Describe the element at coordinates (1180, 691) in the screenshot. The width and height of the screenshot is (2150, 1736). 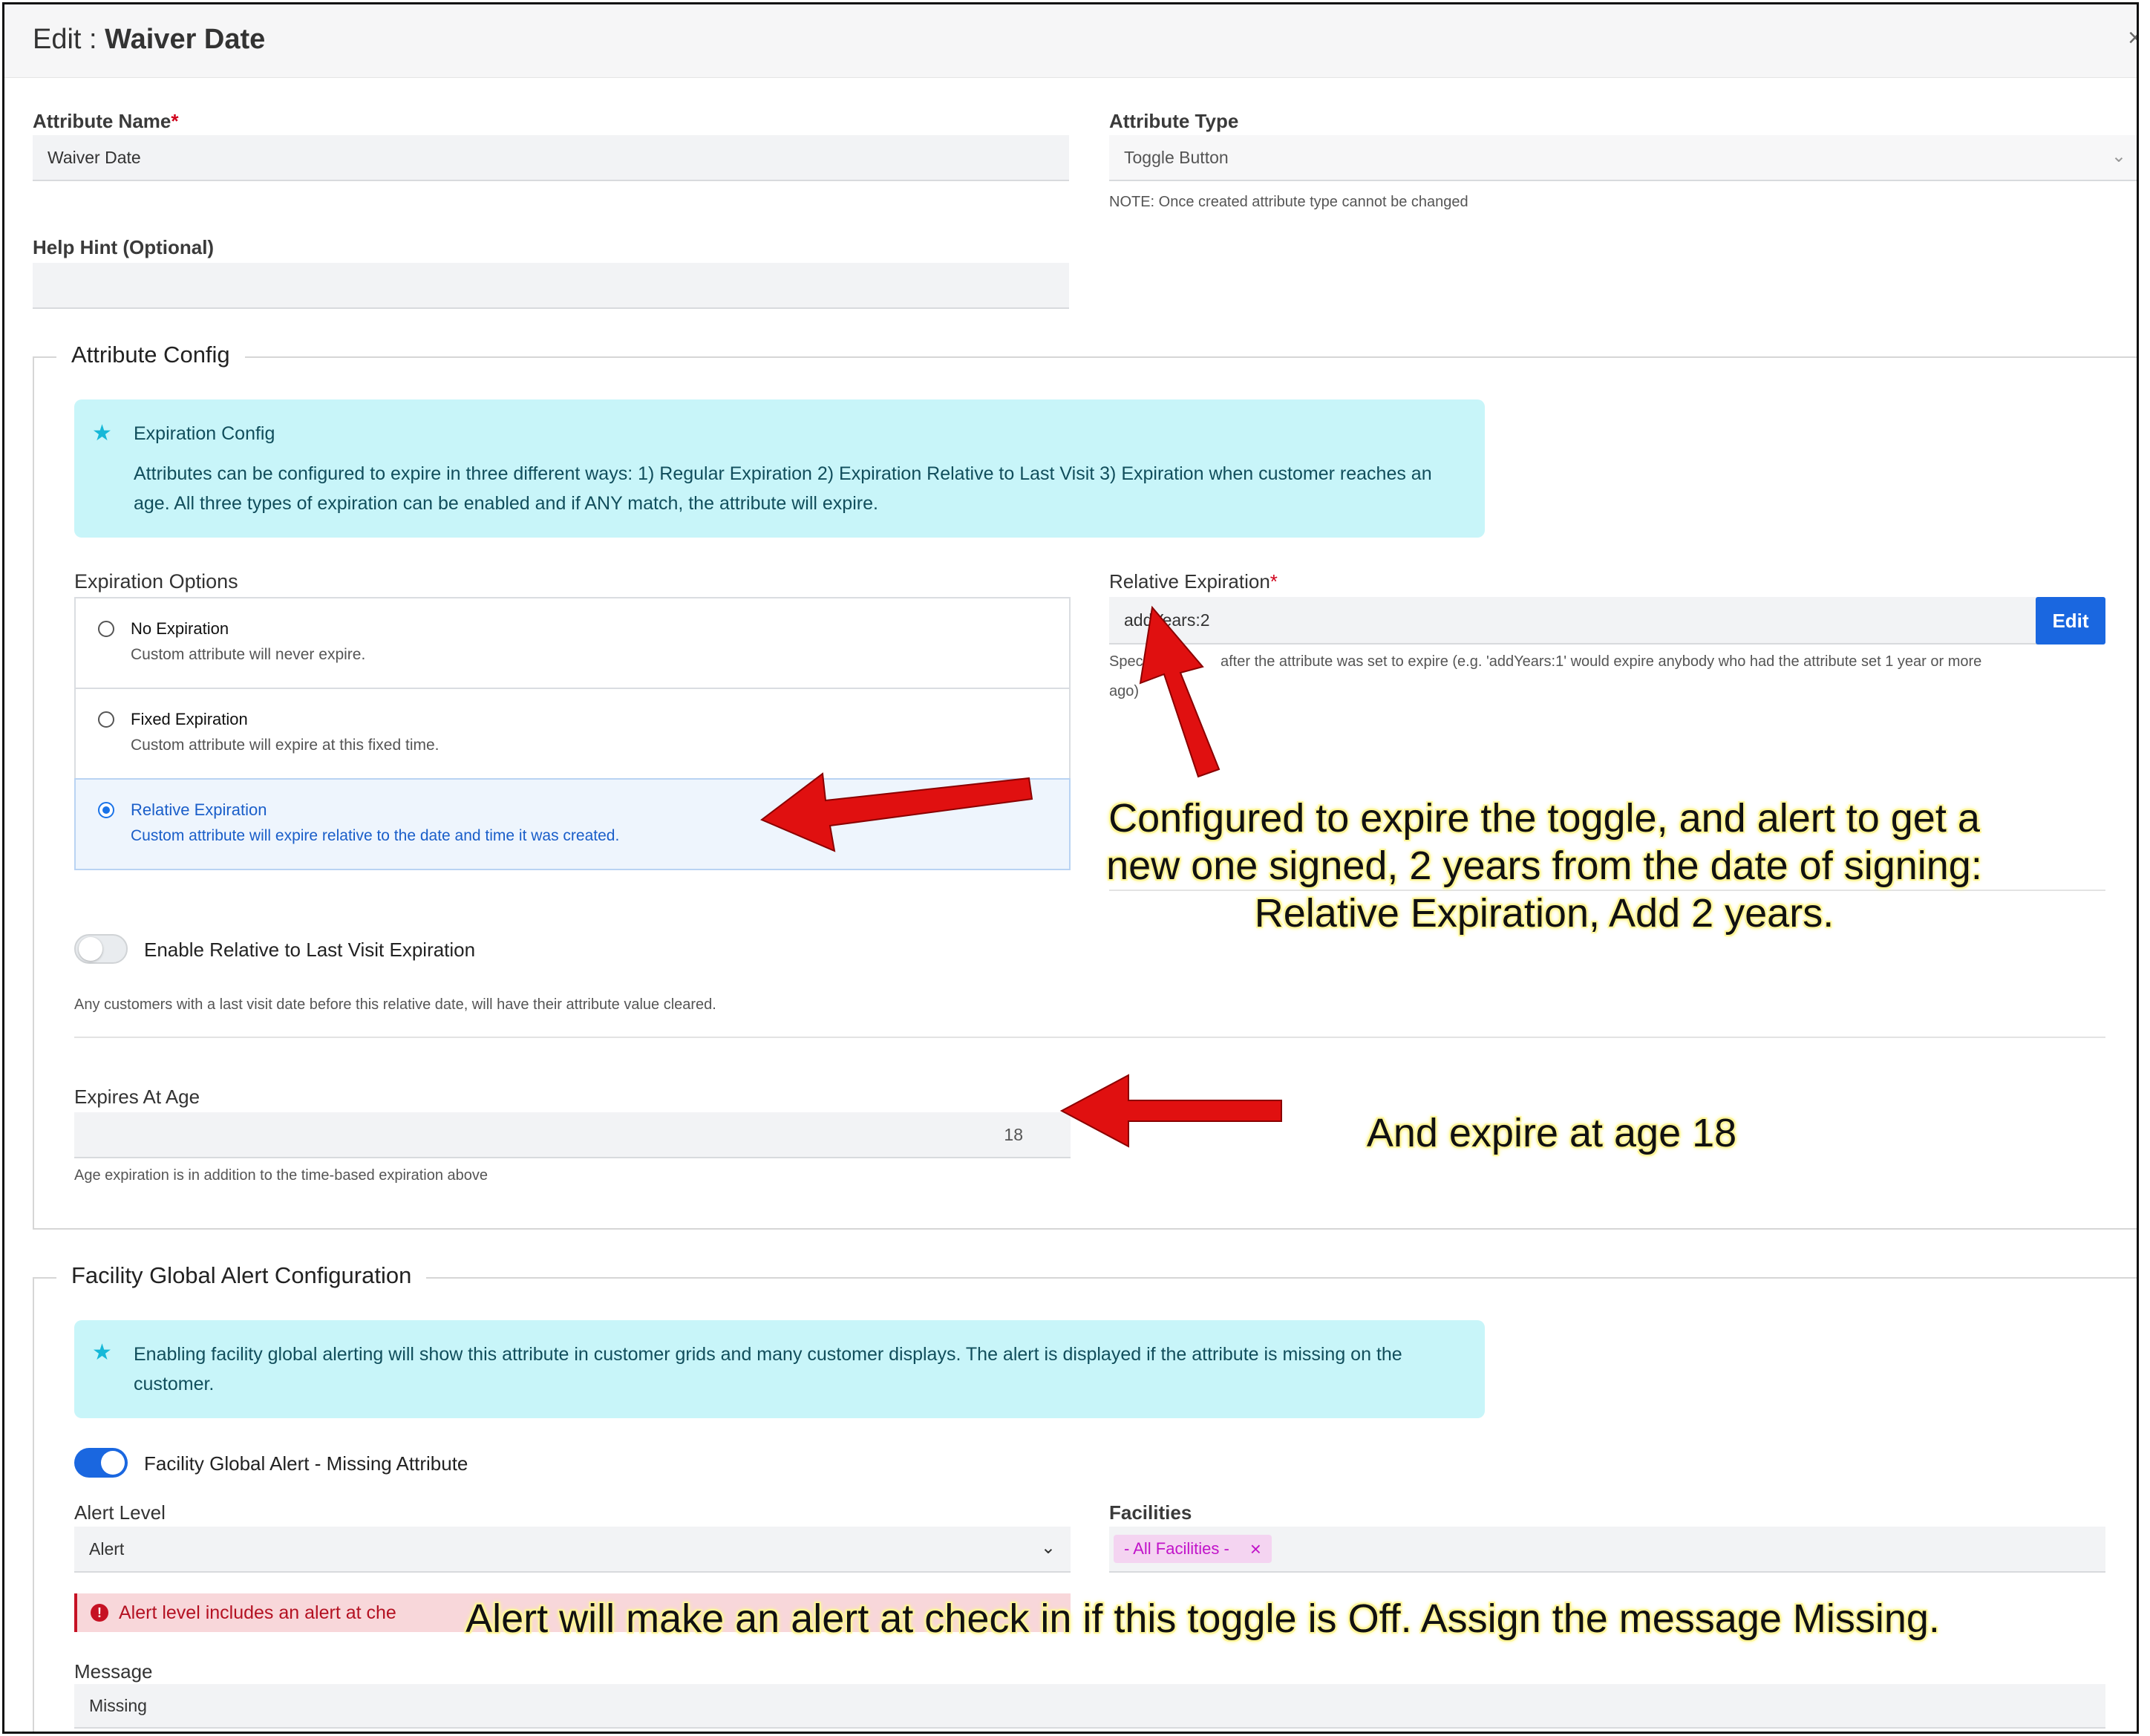
I see `arrow-to-relative-input` at that location.